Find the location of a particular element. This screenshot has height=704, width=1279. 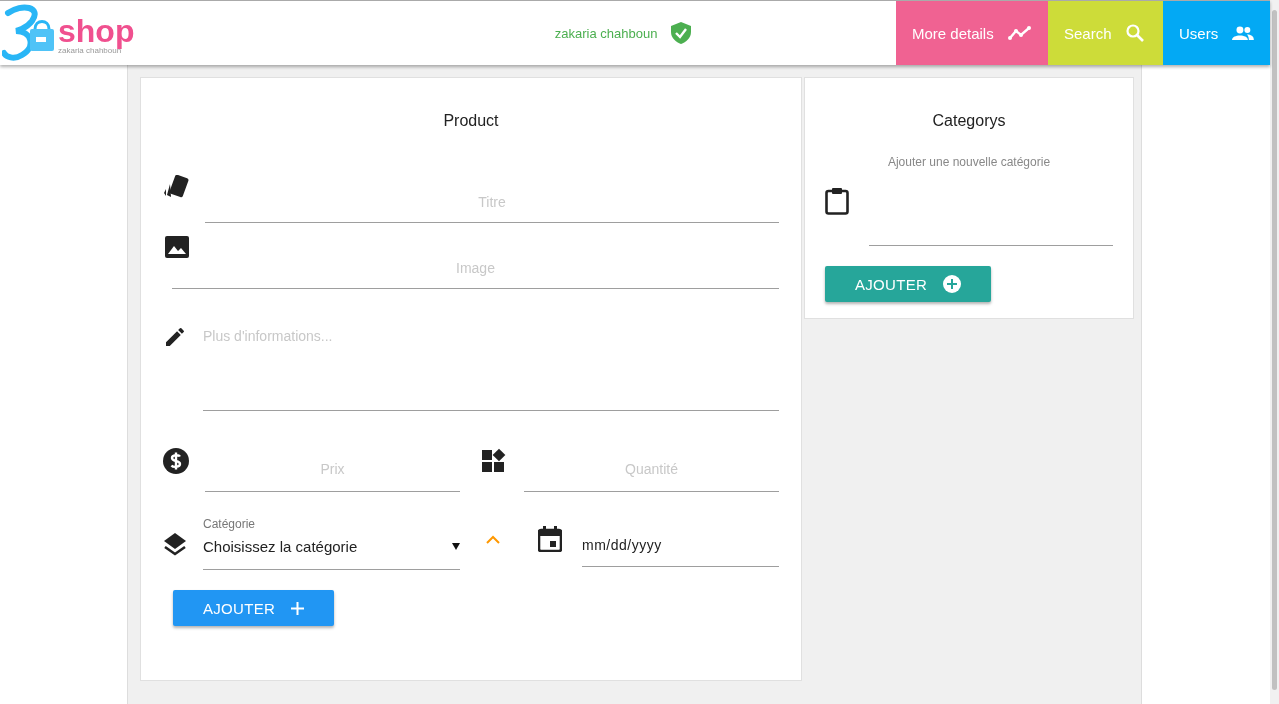

add-product-button: AJOUTER is located at coordinates (254, 608).